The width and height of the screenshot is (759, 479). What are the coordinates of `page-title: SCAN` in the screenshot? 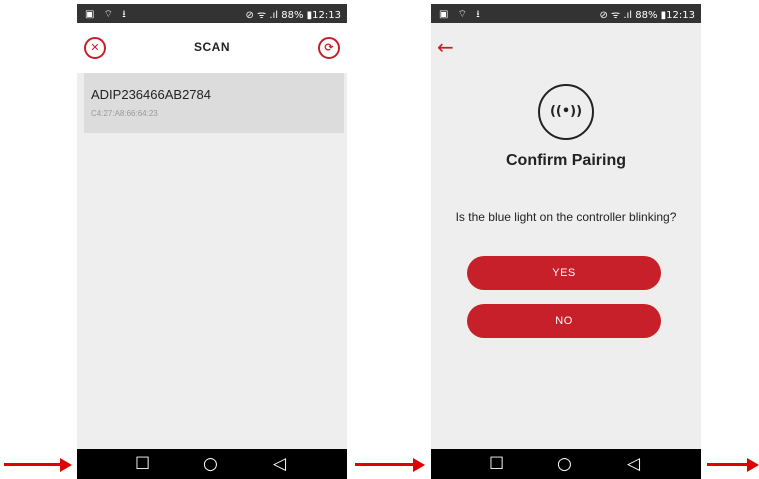 It's located at (211, 47).